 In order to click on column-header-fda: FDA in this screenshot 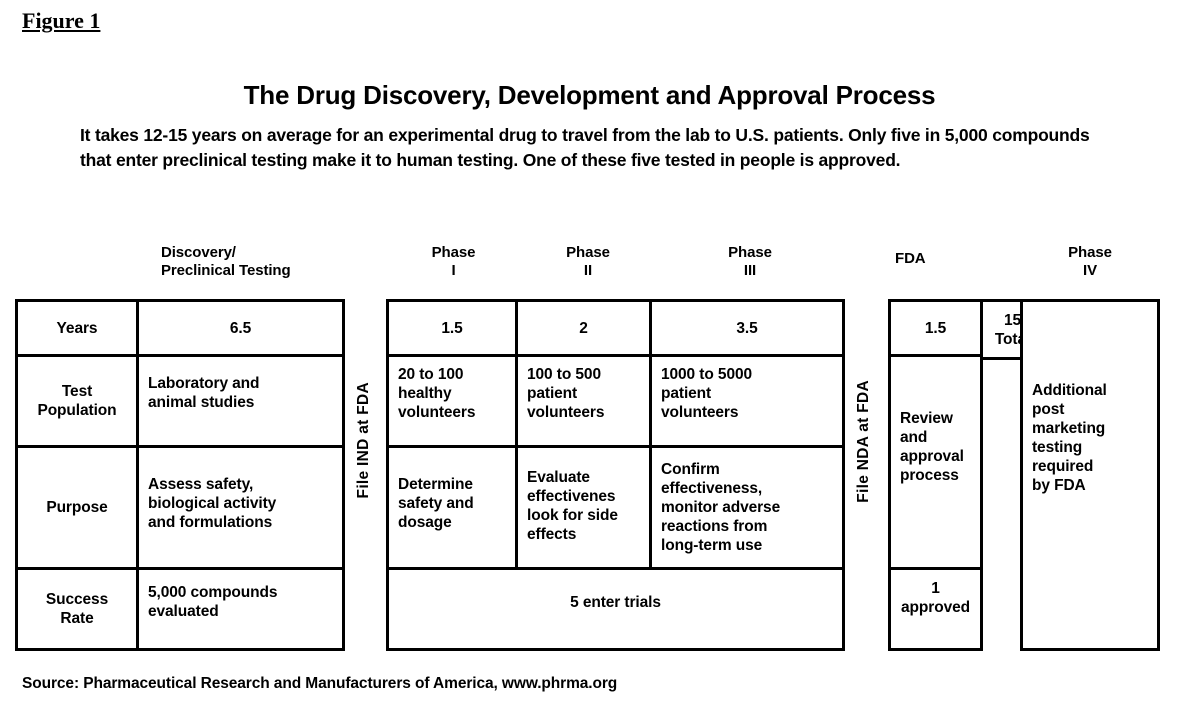, I will do `click(910, 258)`.